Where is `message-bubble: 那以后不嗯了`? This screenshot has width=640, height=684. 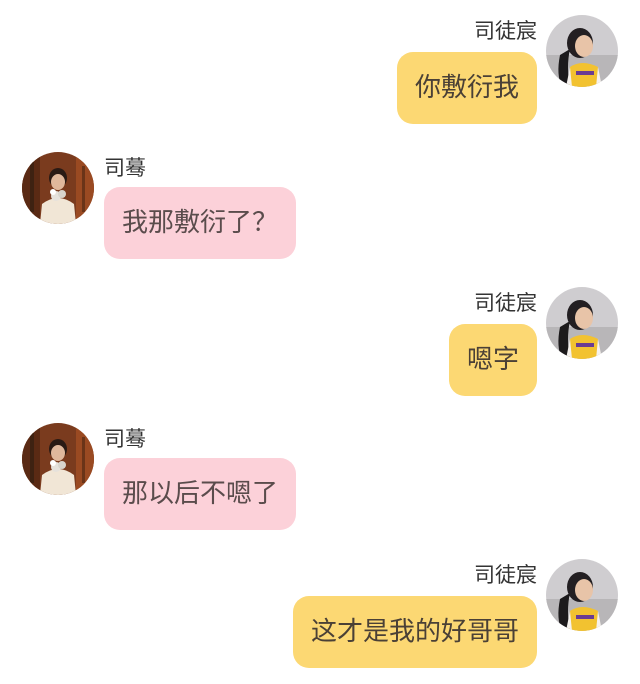 message-bubble: 那以后不嗯了 is located at coordinates (200, 494).